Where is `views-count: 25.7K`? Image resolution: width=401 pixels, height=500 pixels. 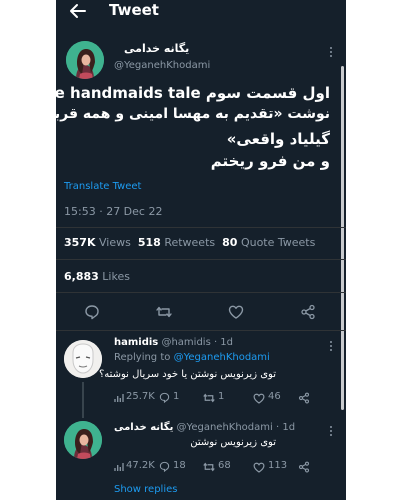 views-count: 25.7K is located at coordinates (140, 396).